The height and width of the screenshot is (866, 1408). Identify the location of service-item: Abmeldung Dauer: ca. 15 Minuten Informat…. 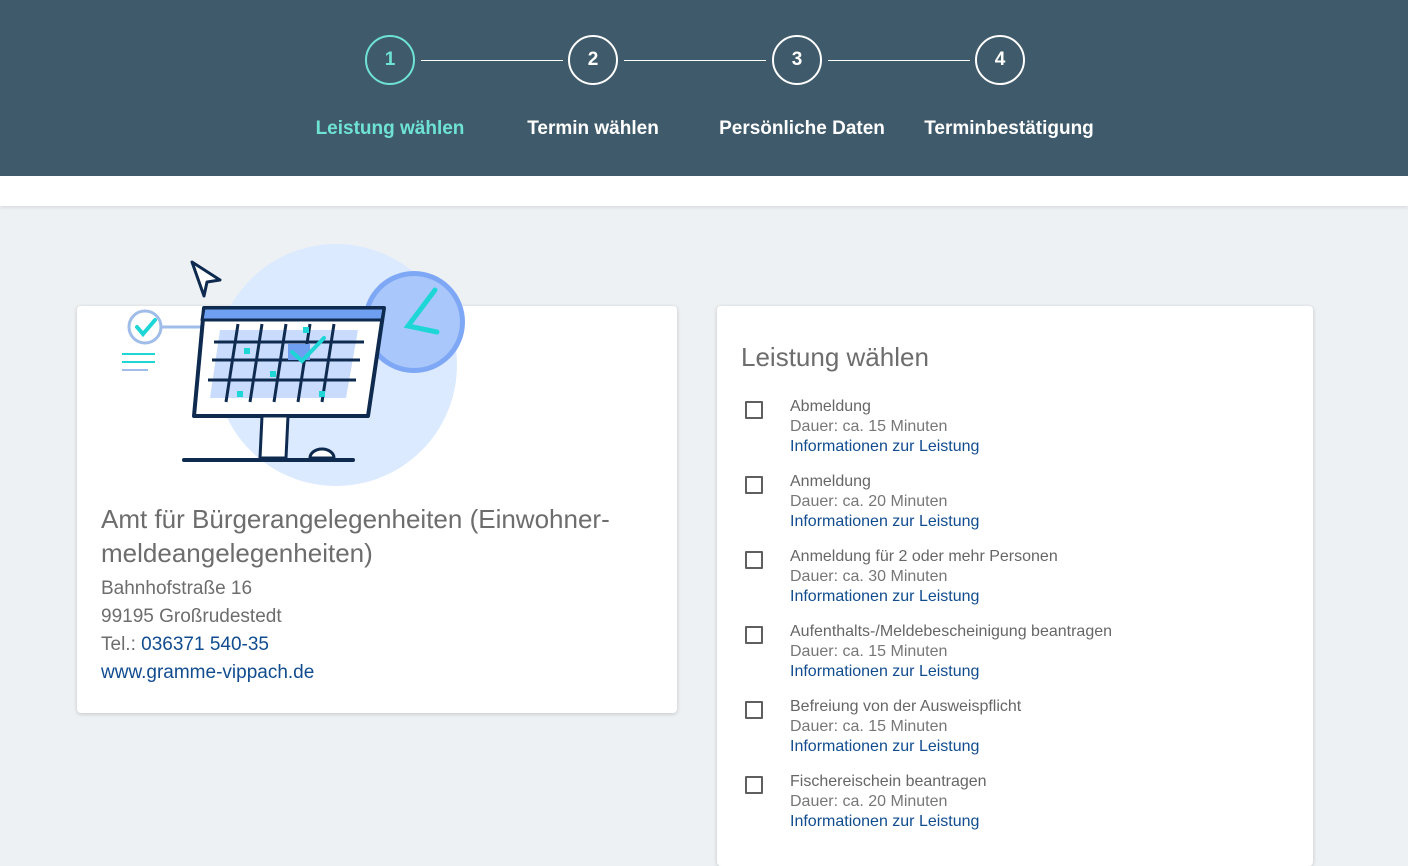
(1011, 429).